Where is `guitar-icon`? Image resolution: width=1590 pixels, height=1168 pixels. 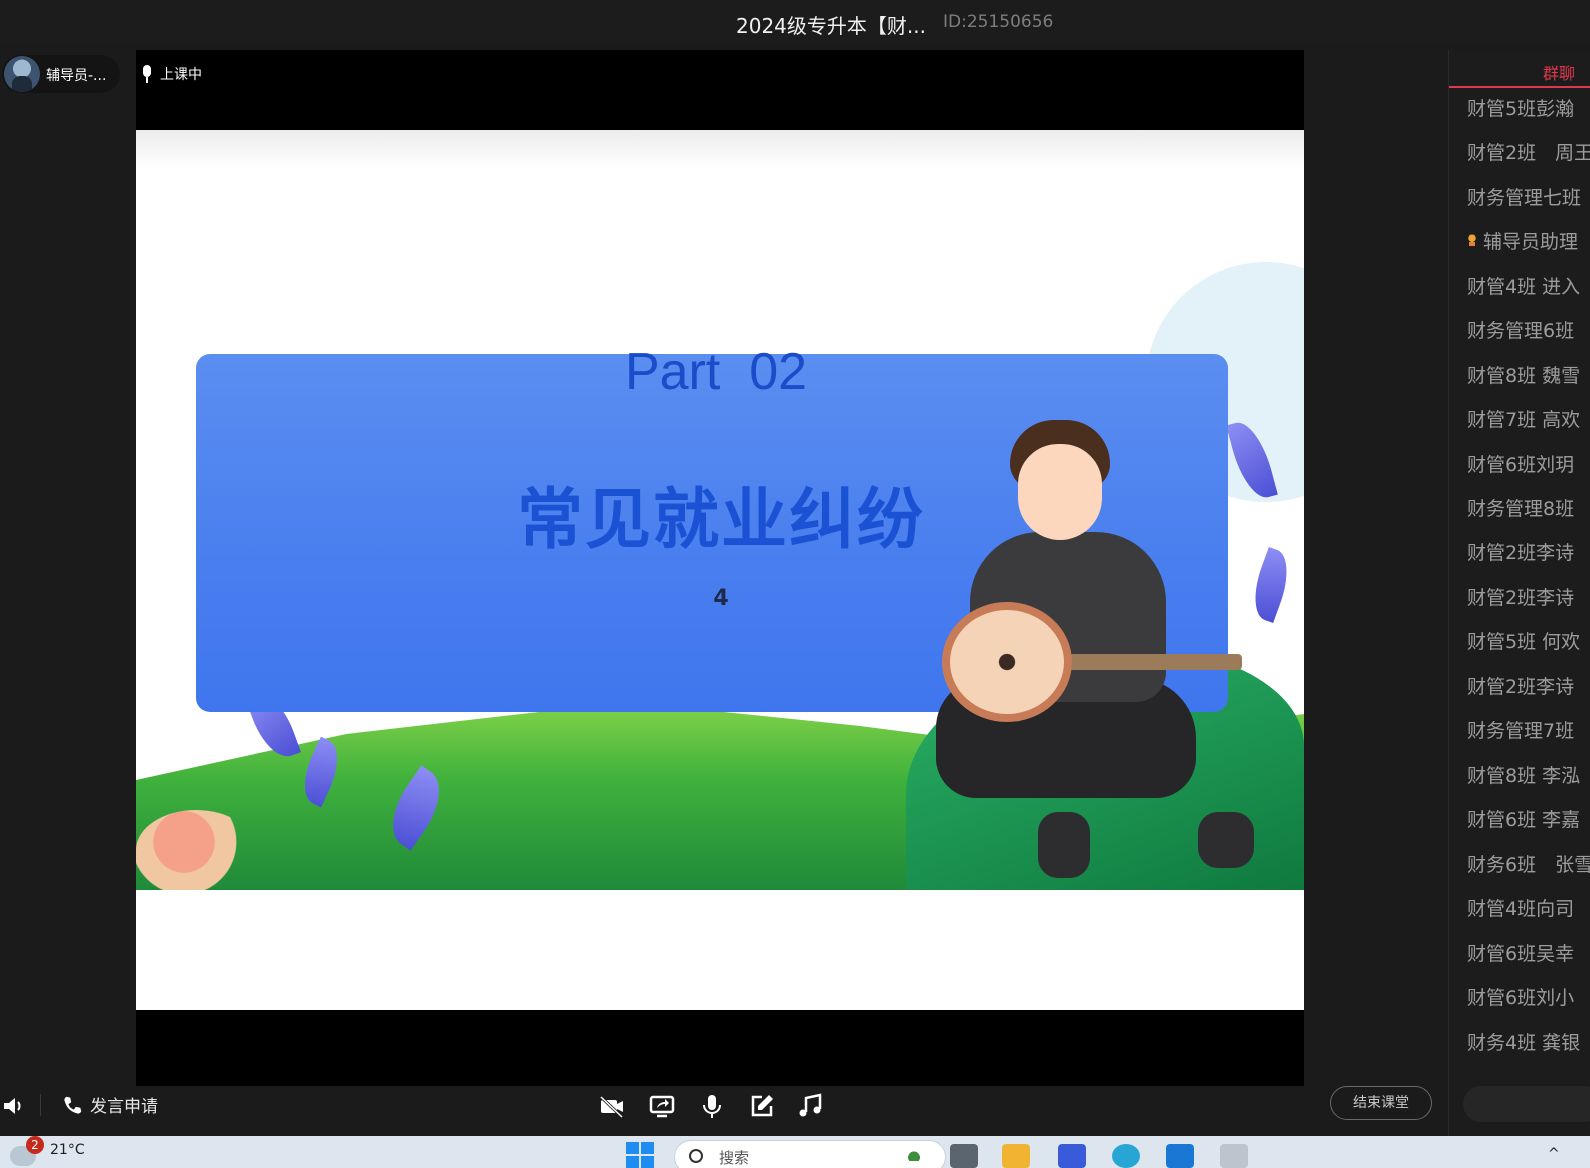
guitar-icon is located at coordinates (1007, 662).